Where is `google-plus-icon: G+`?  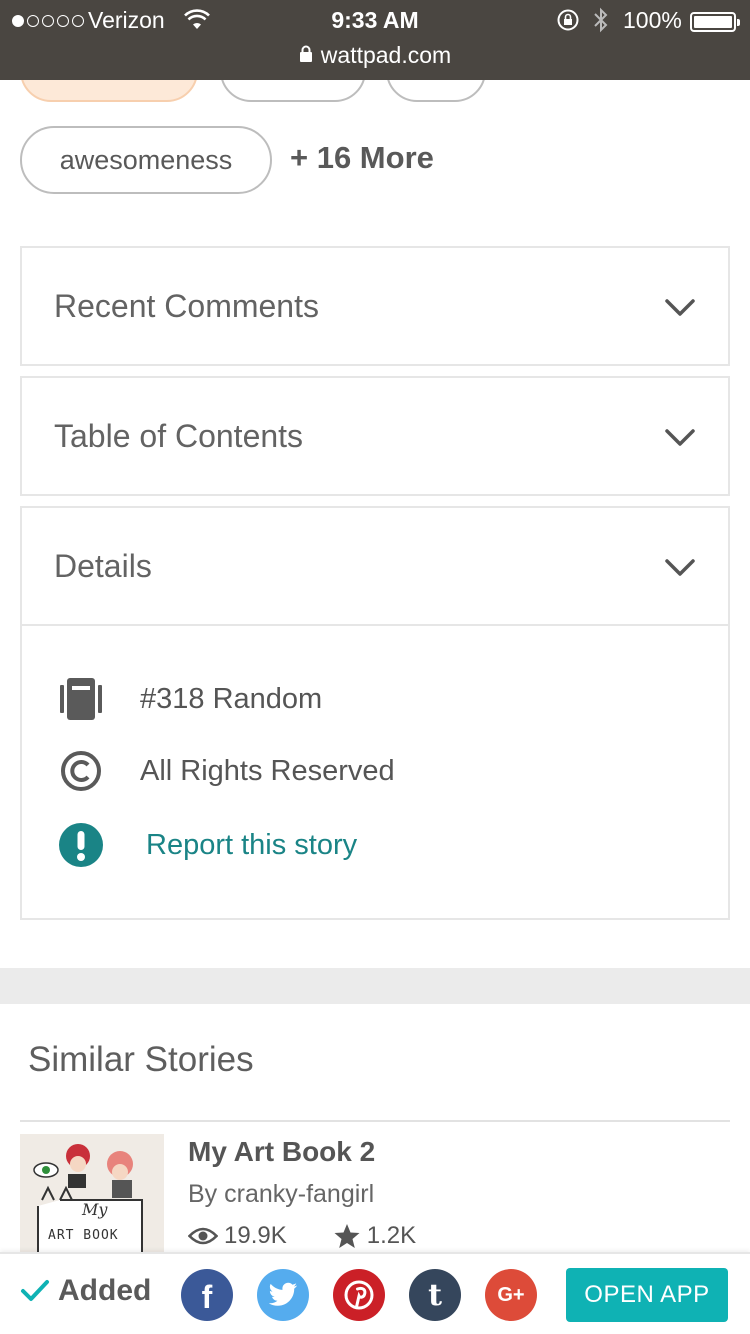 google-plus-icon: G+ is located at coordinates (511, 1294).